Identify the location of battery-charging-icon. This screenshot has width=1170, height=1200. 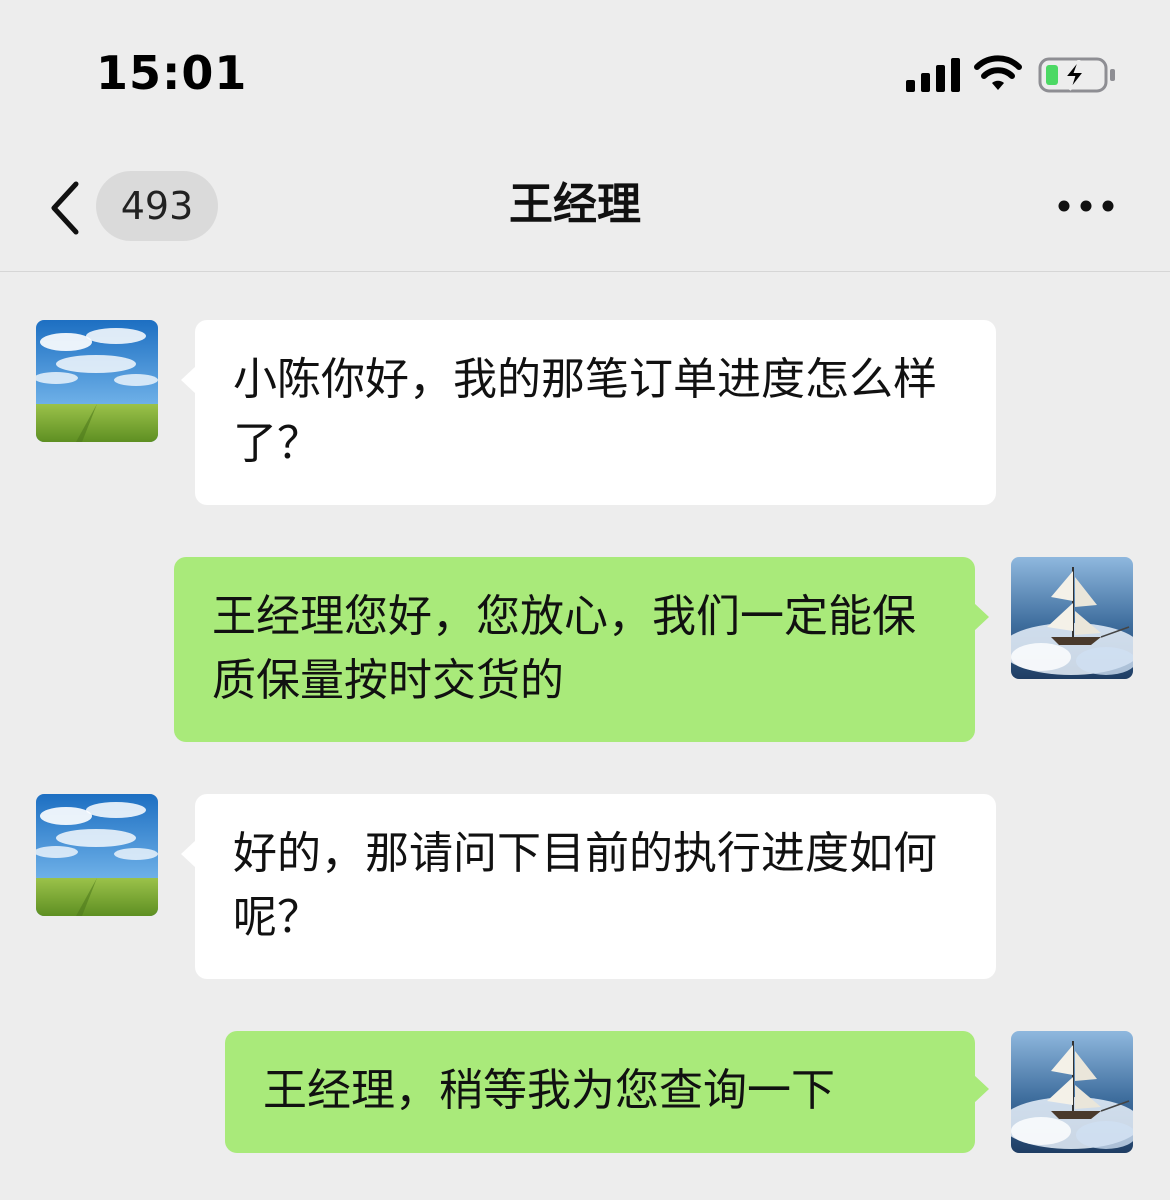
(1076, 75).